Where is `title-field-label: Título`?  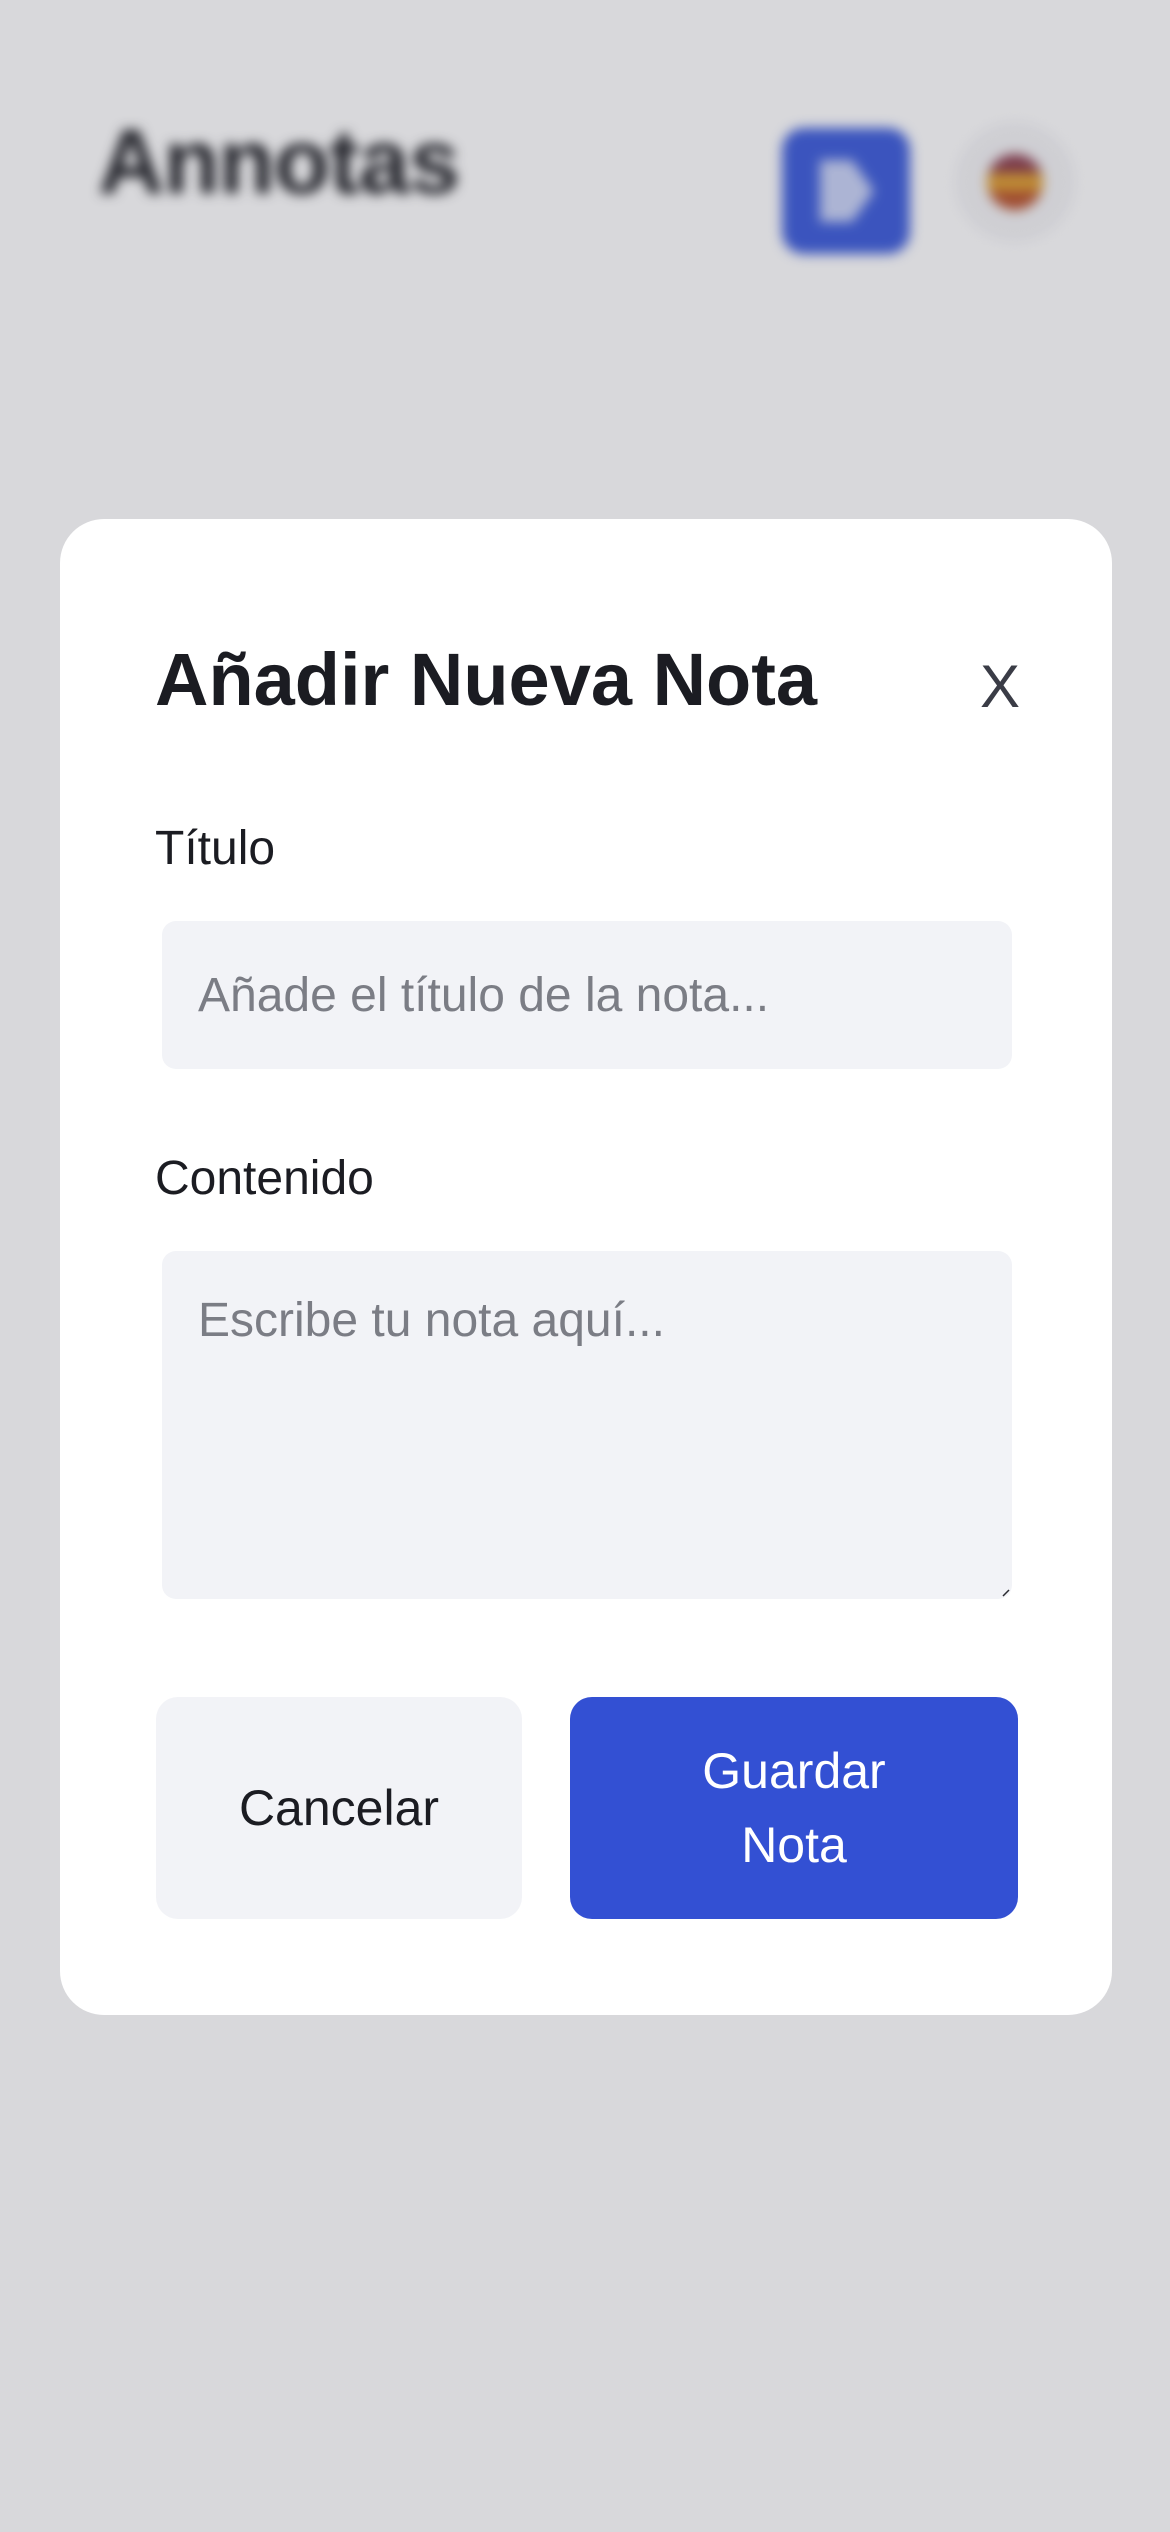 title-field-label: Título is located at coordinates (215, 848).